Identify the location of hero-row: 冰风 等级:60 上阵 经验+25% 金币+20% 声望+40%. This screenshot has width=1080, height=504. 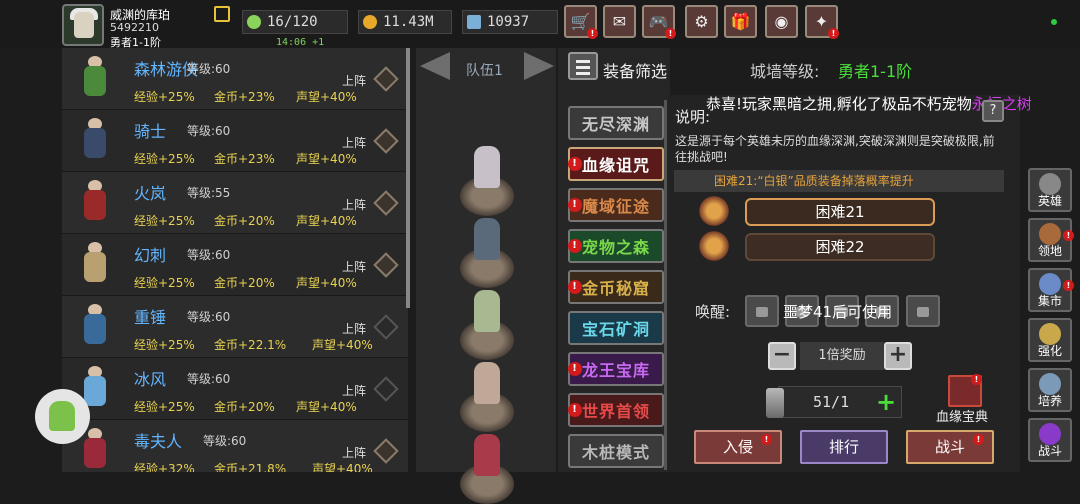
(235, 389).